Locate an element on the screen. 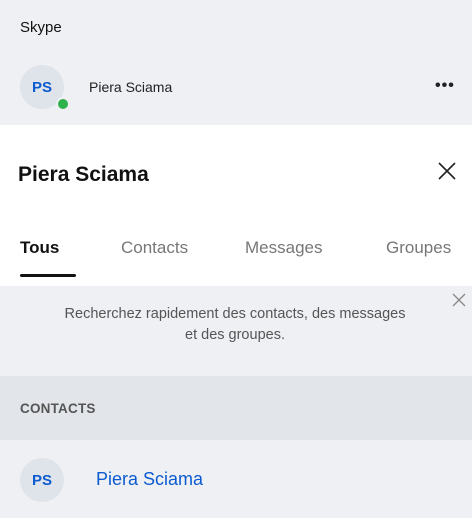  search-query-heading: Piera Sciama is located at coordinates (83, 174).